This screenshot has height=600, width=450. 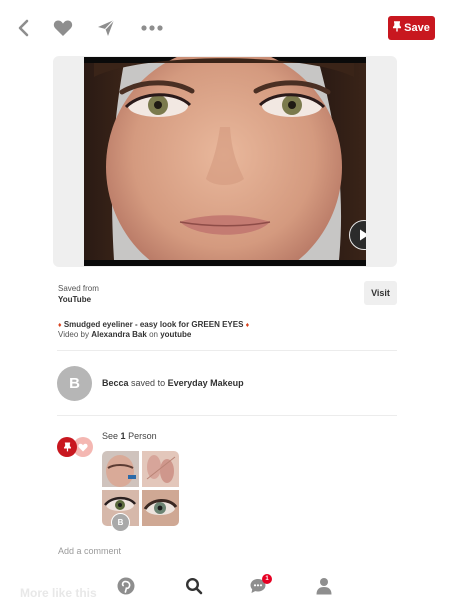 I want to click on notification-badge: 1, so click(x=267, y=579).